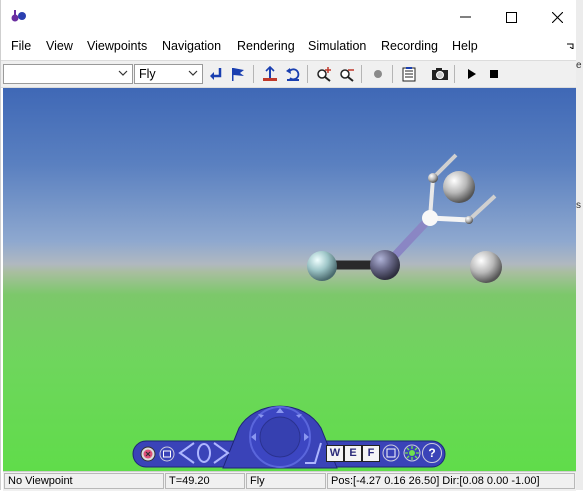 This screenshot has height=491, width=583. I want to click on play-icon, so click(472, 74).